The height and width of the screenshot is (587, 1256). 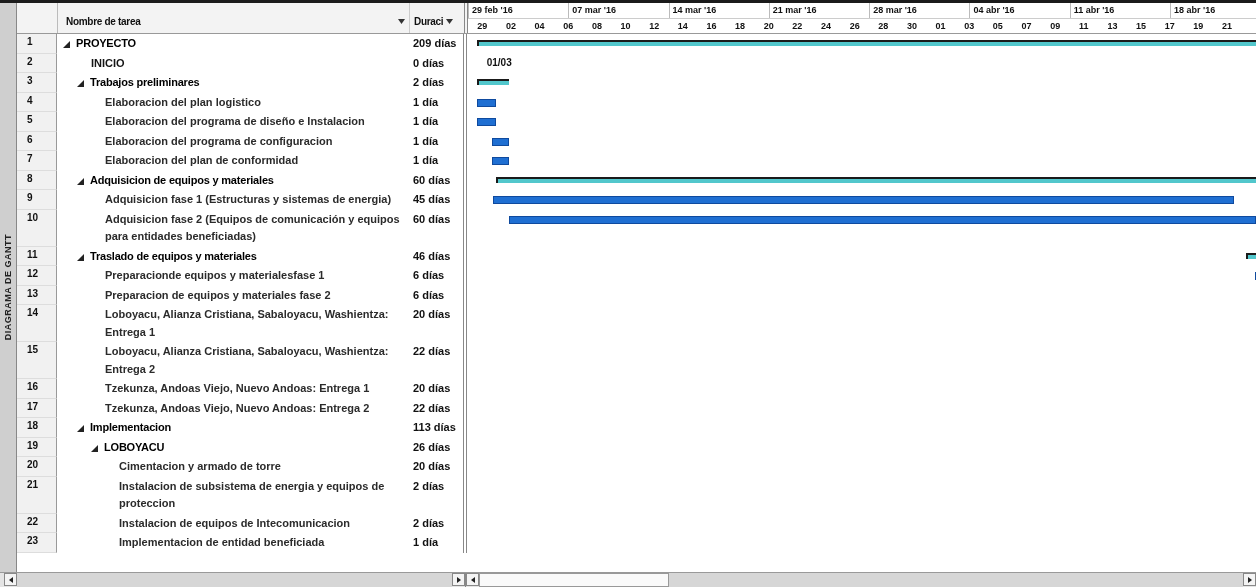 What do you see at coordinates (438, 200) in the screenshot?
I see `task-duration: 45 días` at bounding box center [438, 200].